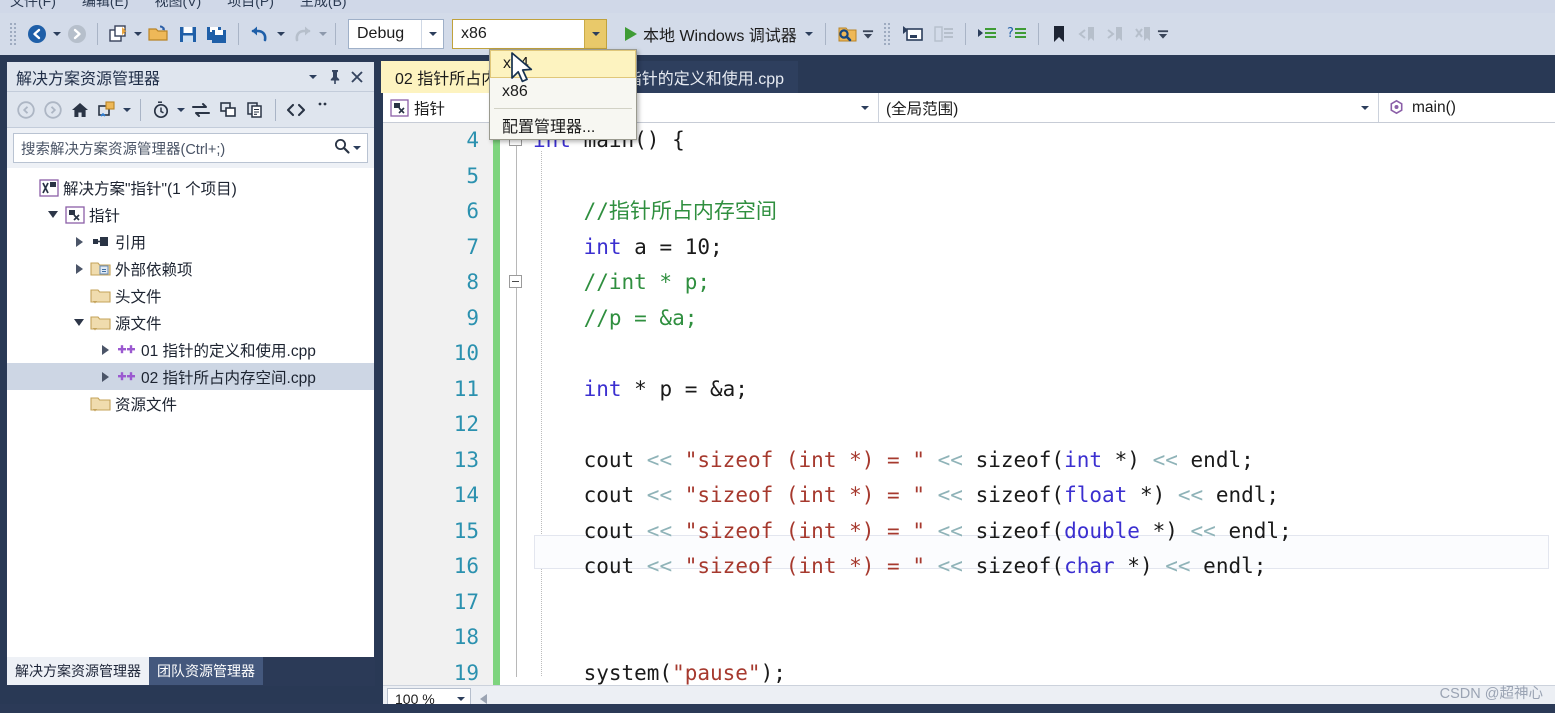  I want to click on increase-indent-icon, so click(987, 34).